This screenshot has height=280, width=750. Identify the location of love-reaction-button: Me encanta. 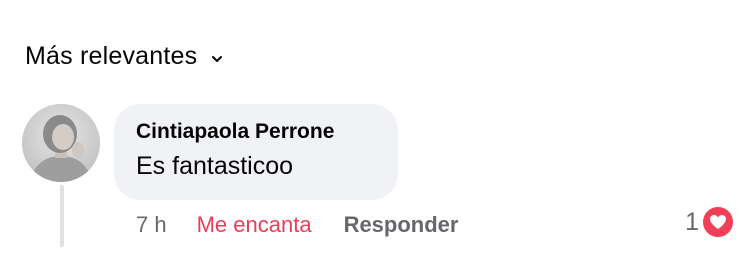
(254, 225).